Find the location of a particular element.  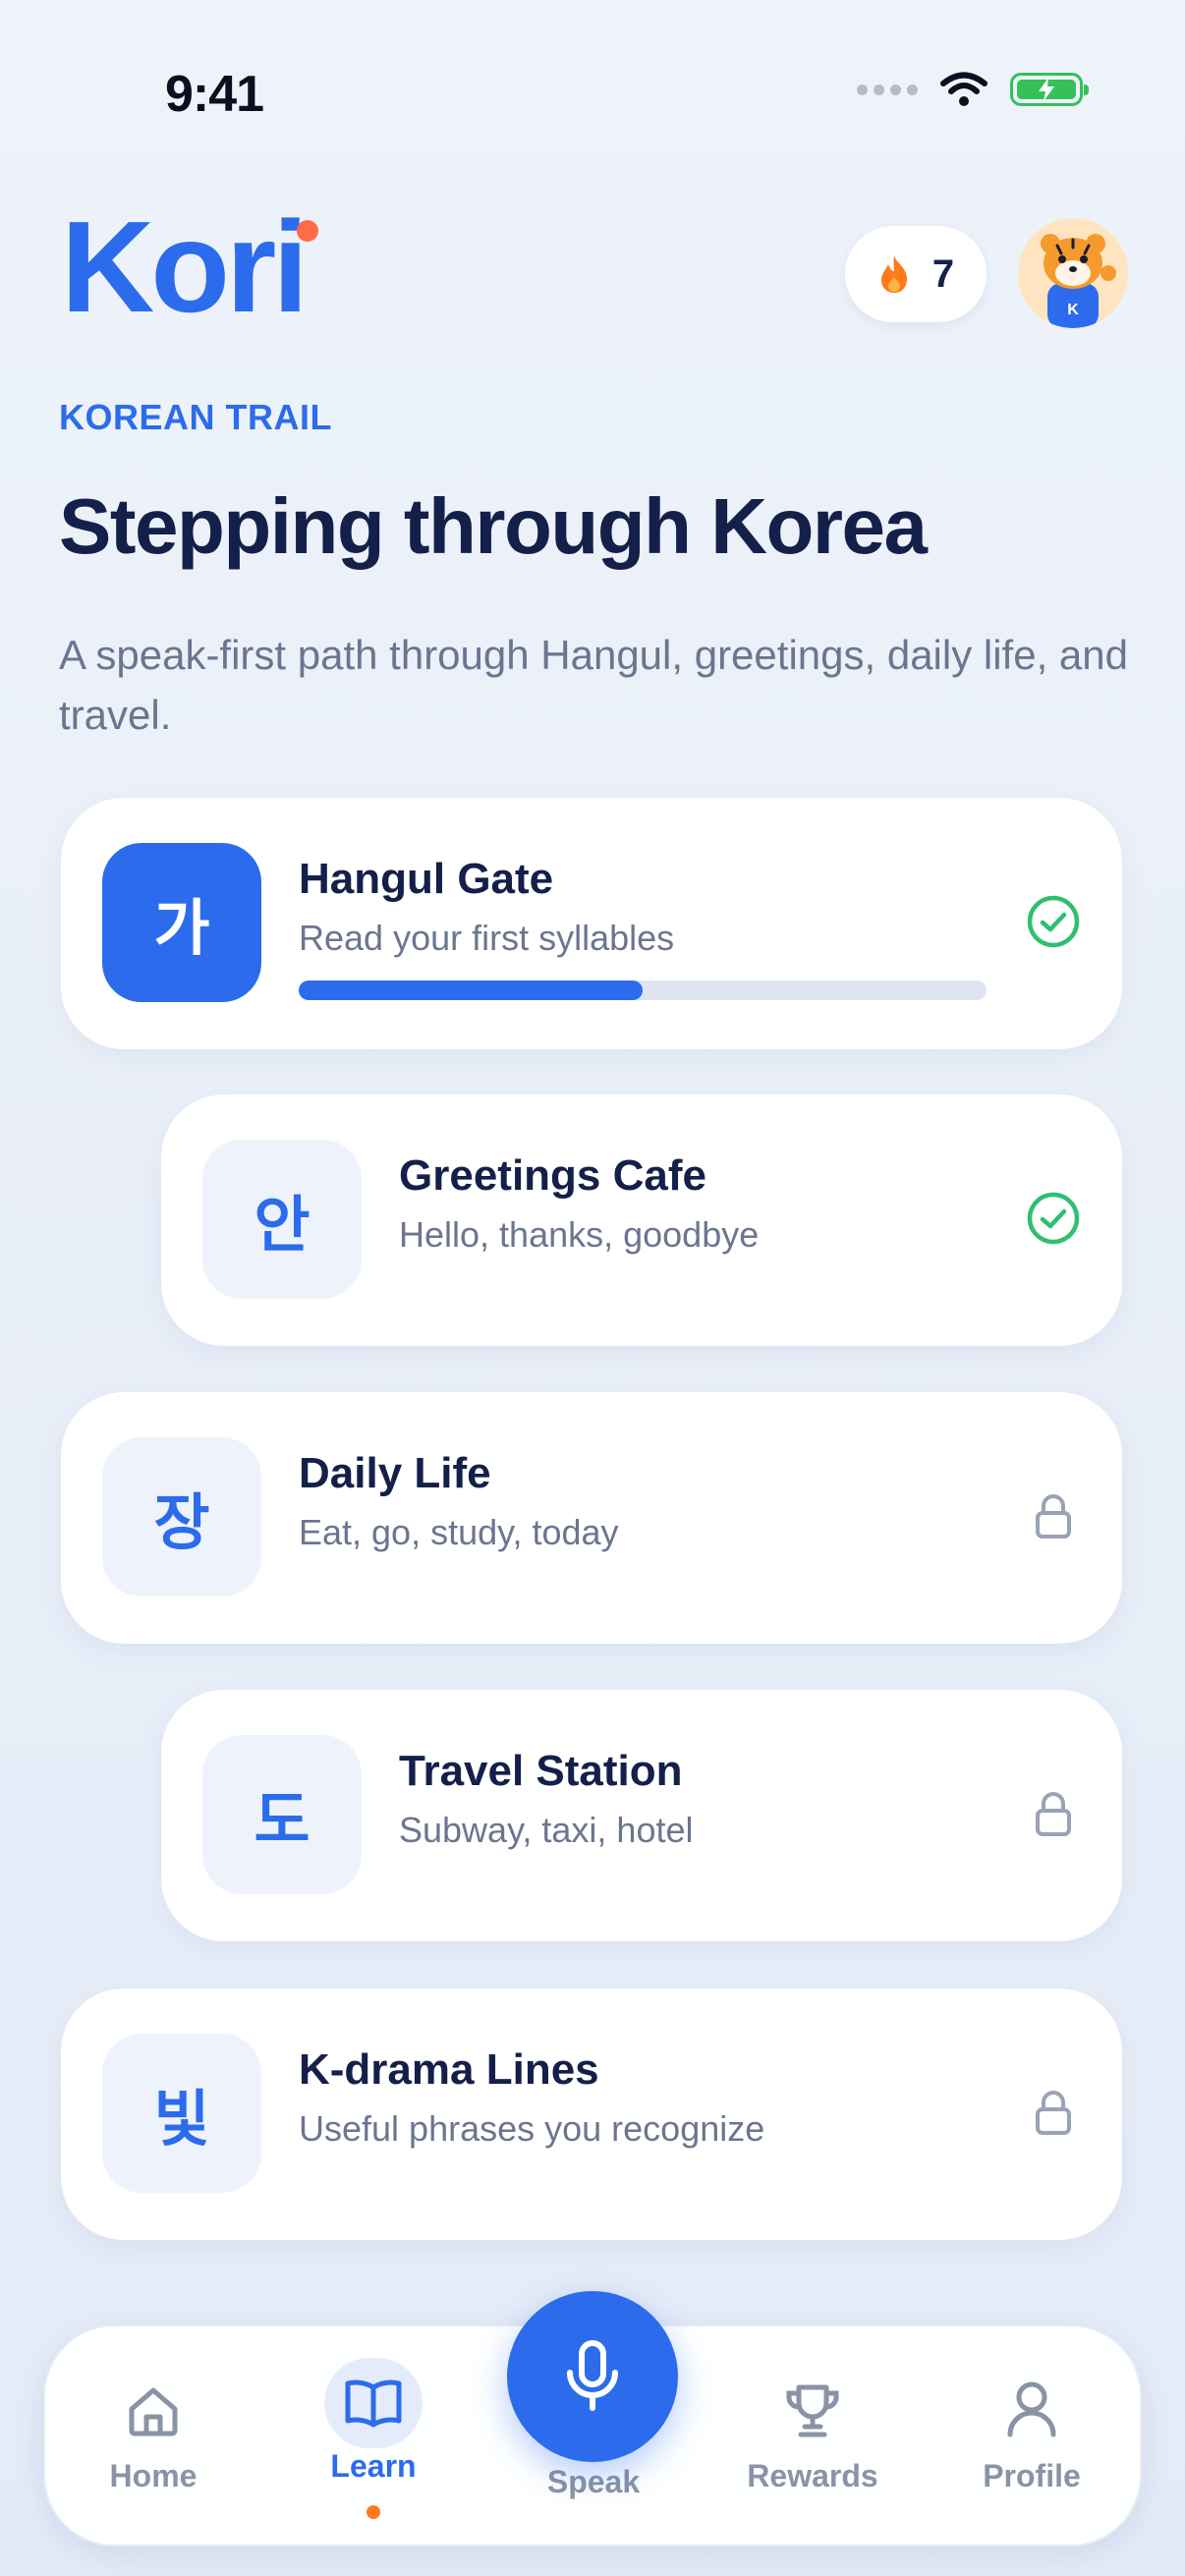

trophy-icon is located at coordinates (813, 2410).